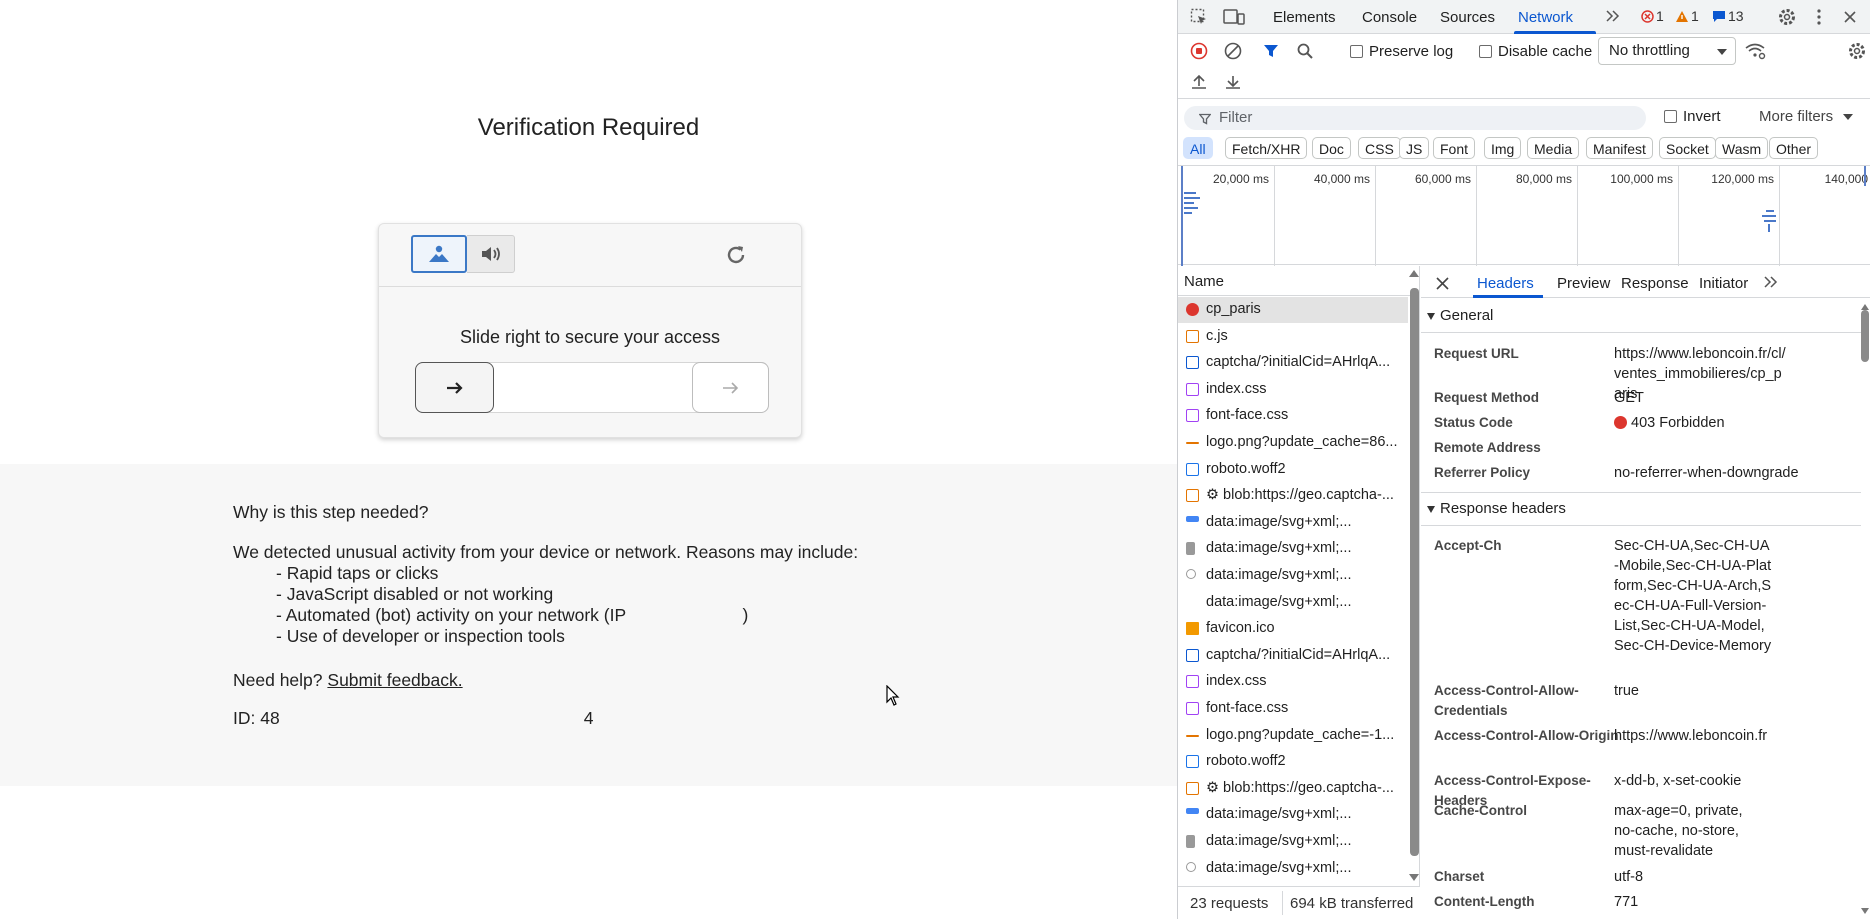 The image size is (1870, 919). I want to click on message-count: 13, so click(1728, 16).